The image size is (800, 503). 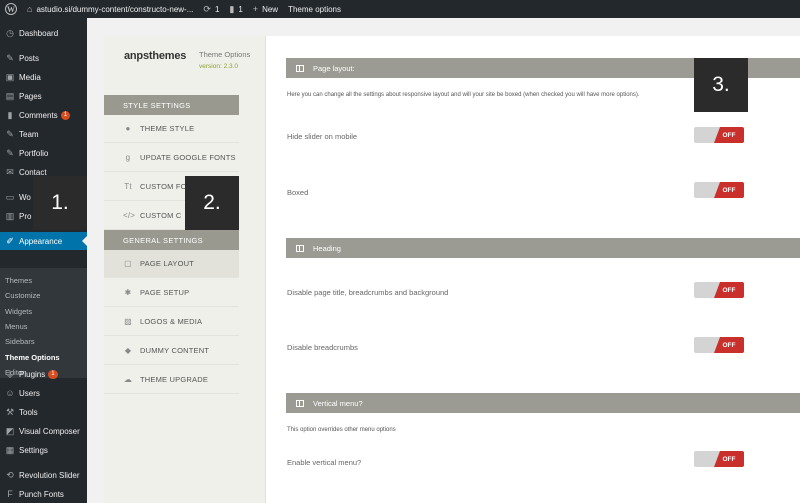 I want to click on nav-item-dummy-content: ◆ DUMMY CONTENT, so click(x=171, y=351).